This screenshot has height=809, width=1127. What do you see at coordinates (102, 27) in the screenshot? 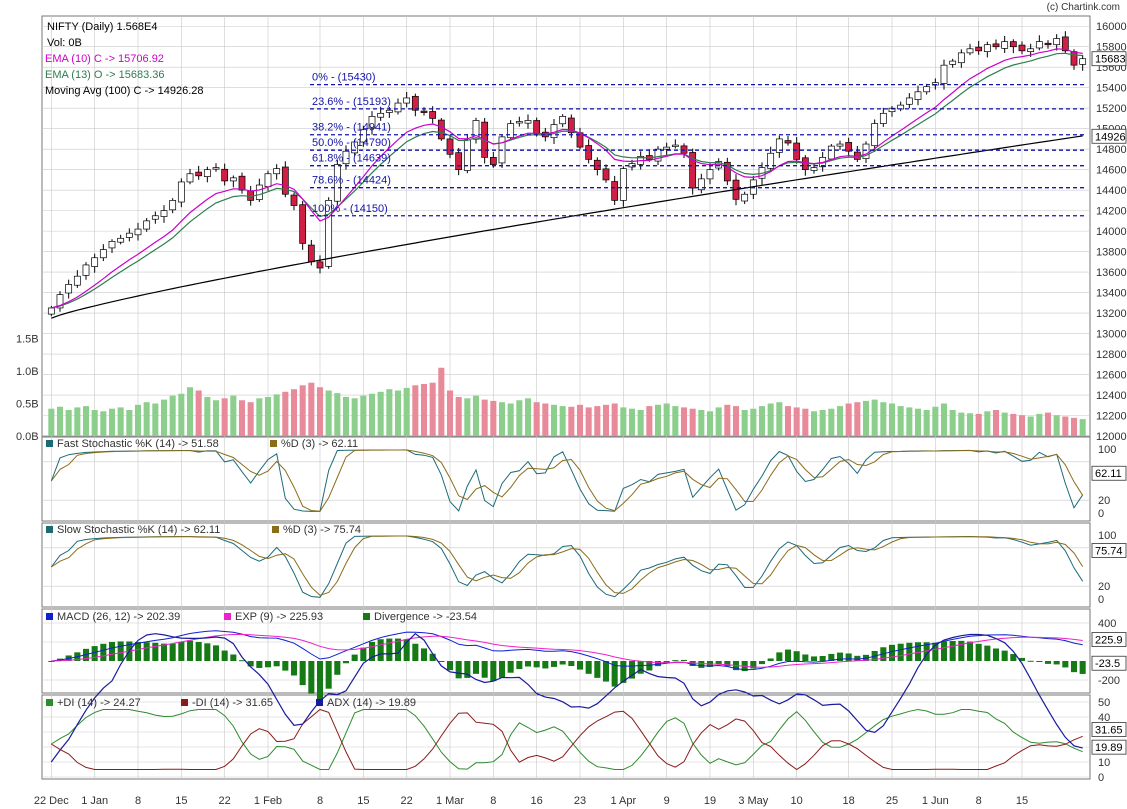
I see `legend-title: NIFTY (Daily) 1.568E4` at bounding box center [102, 27].